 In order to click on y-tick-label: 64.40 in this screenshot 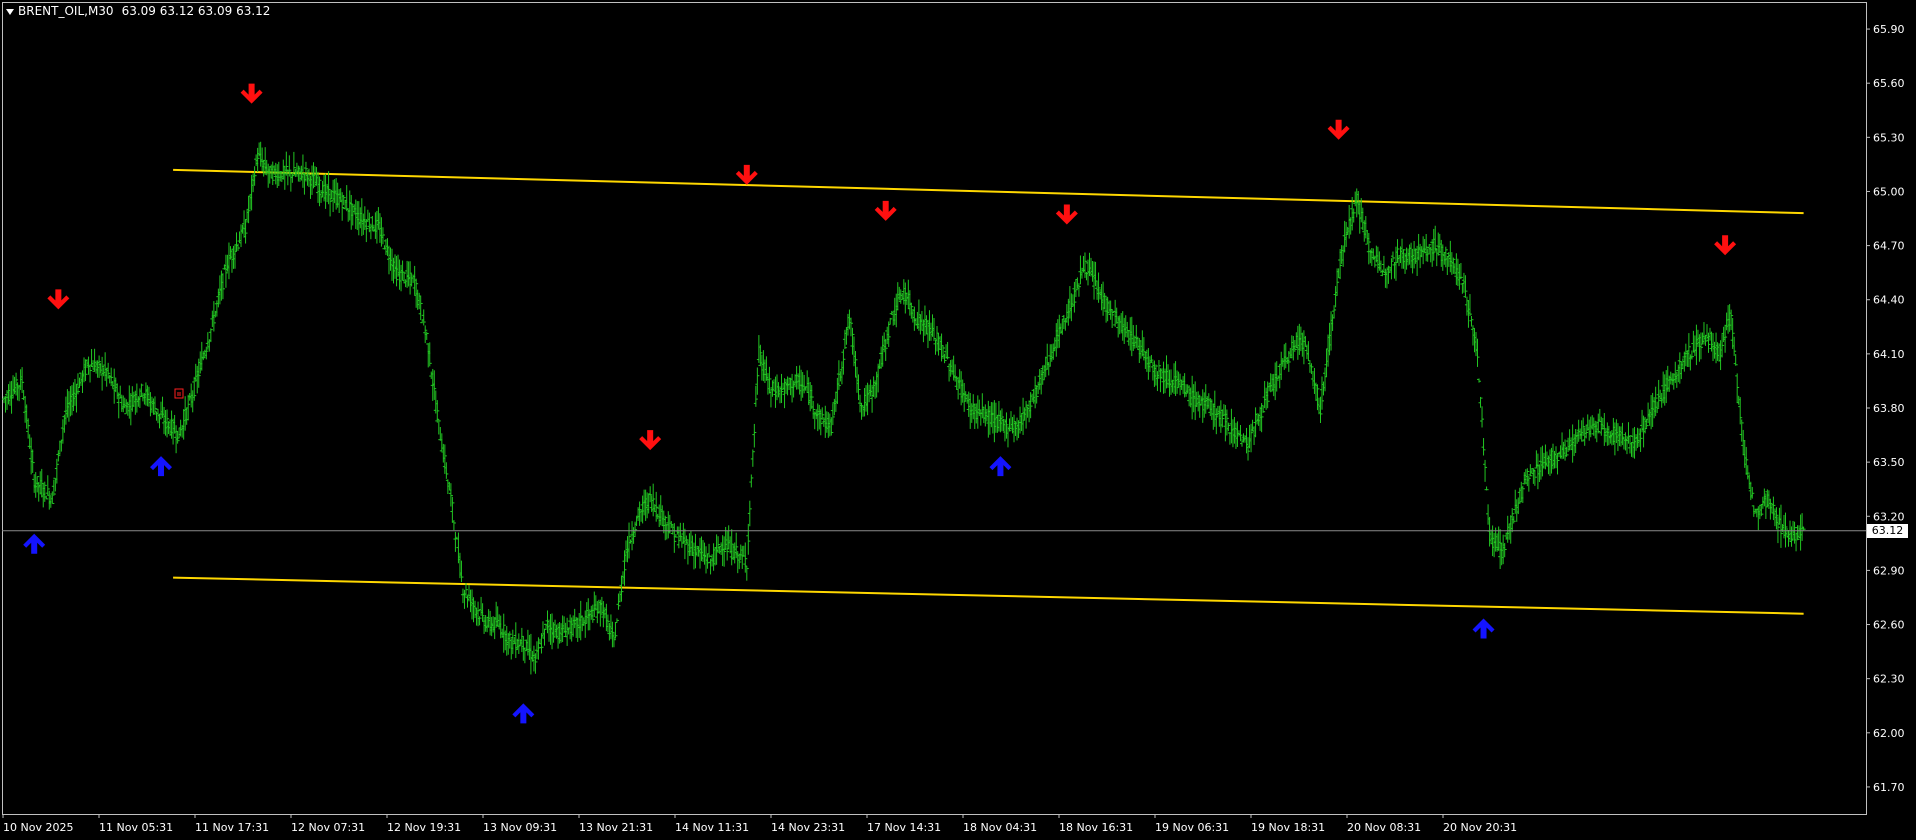, I will do `click(1889, 300)`.